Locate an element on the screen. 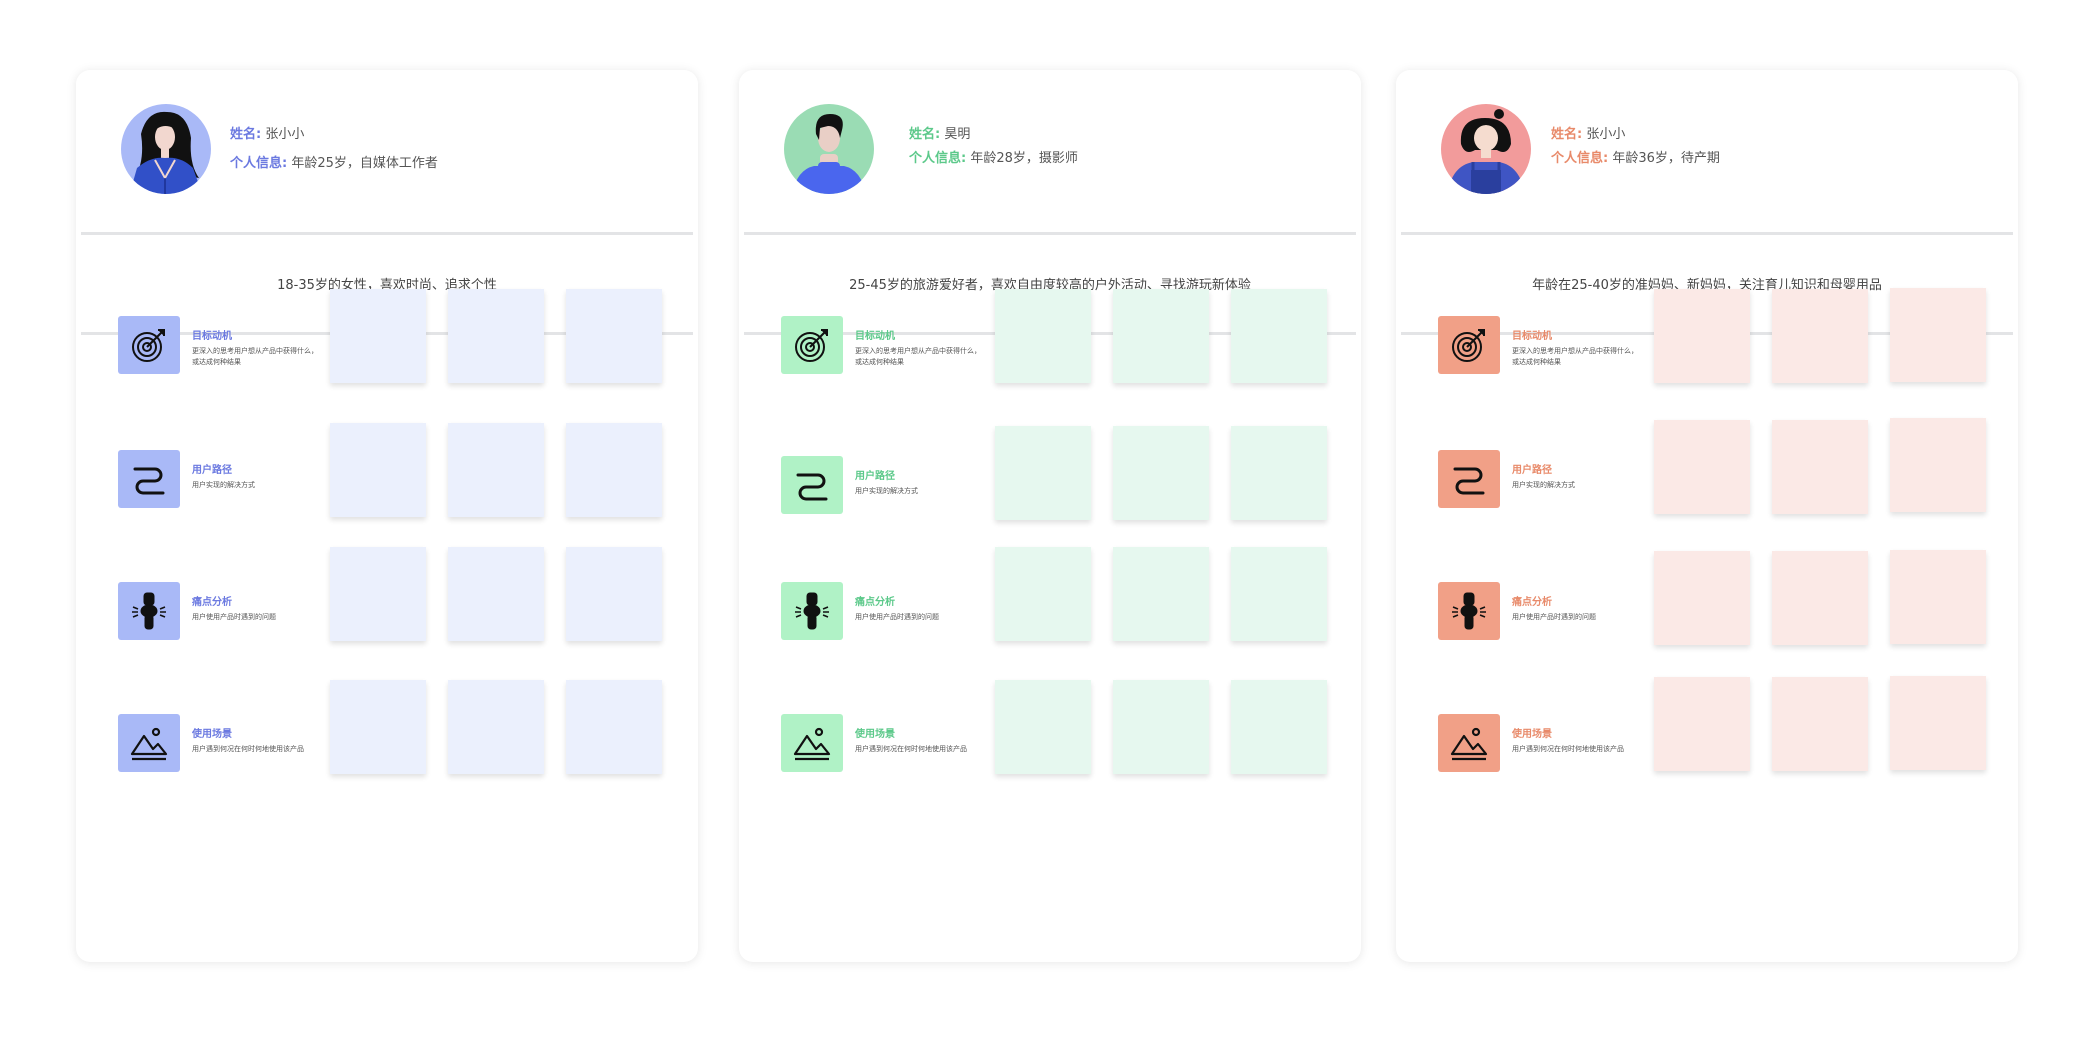 The image size is (2088, 1046). info-row: 个人信息: 年龄25岁，自媒体工作者 is located at coordinates (334, 164).